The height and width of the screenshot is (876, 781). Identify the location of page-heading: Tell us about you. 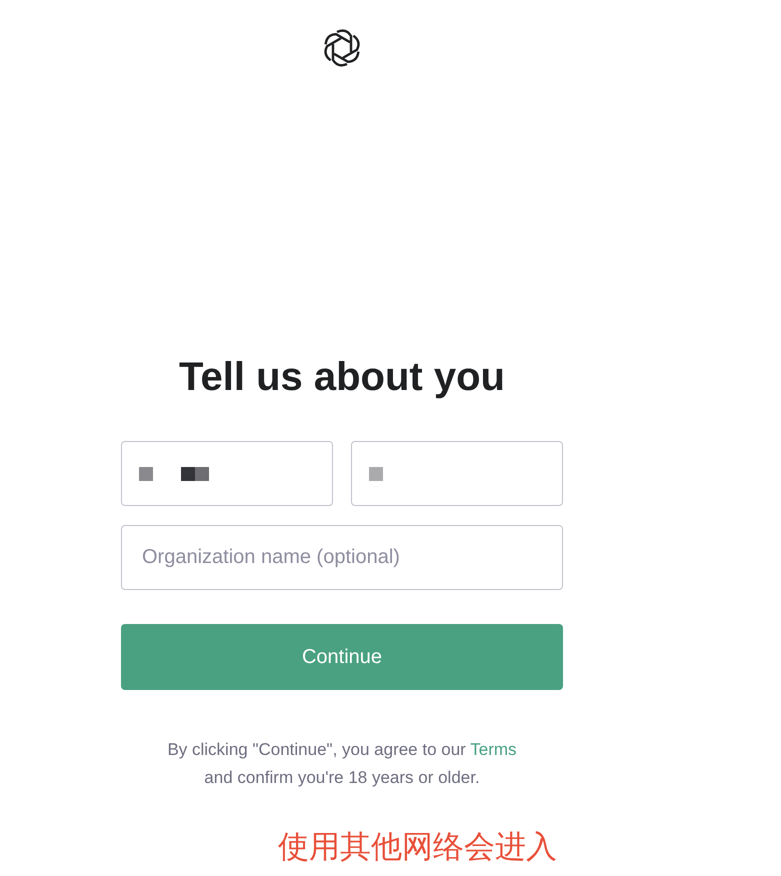
(342, 377).